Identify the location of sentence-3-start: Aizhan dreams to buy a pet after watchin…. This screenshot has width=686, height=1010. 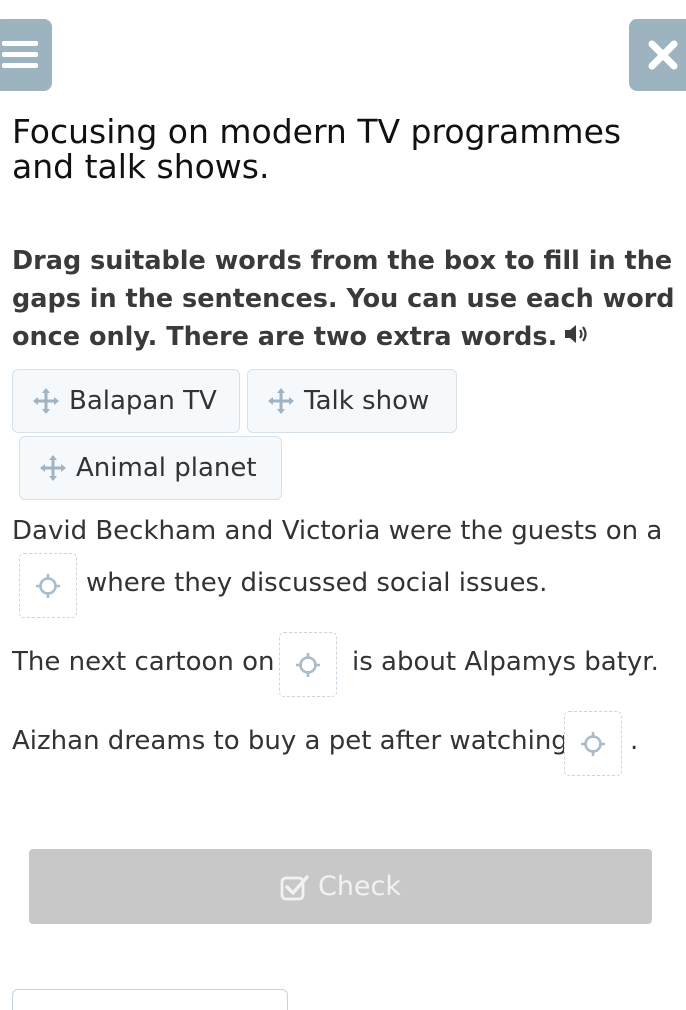
(290, 741).